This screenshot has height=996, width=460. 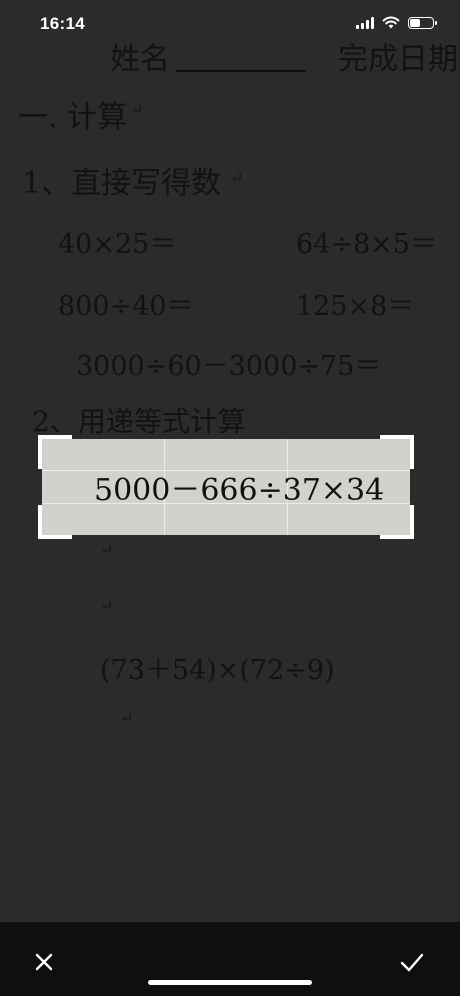 I want to click on problem-1: 40×25＝, so click(x=117, y=244).